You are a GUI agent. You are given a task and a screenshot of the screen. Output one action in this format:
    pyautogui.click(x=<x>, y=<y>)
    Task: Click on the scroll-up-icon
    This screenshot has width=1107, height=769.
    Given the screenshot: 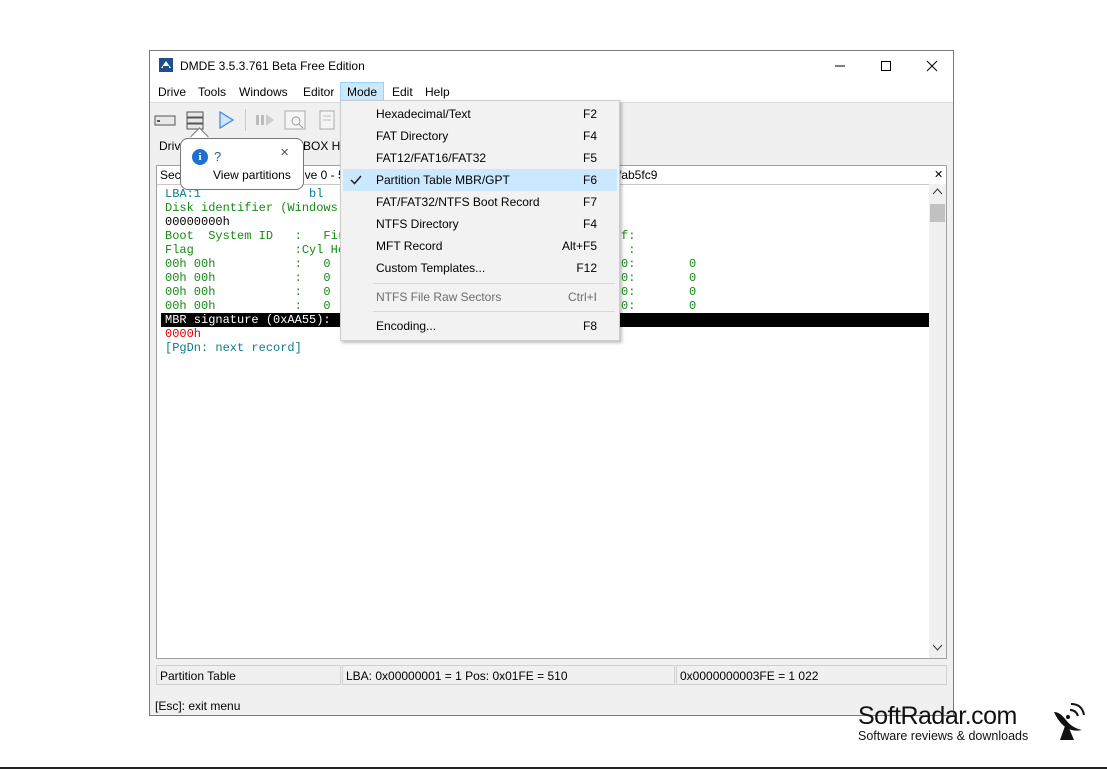 What is the action you would take?
    pyautogui.click(x=937, y=191)
    